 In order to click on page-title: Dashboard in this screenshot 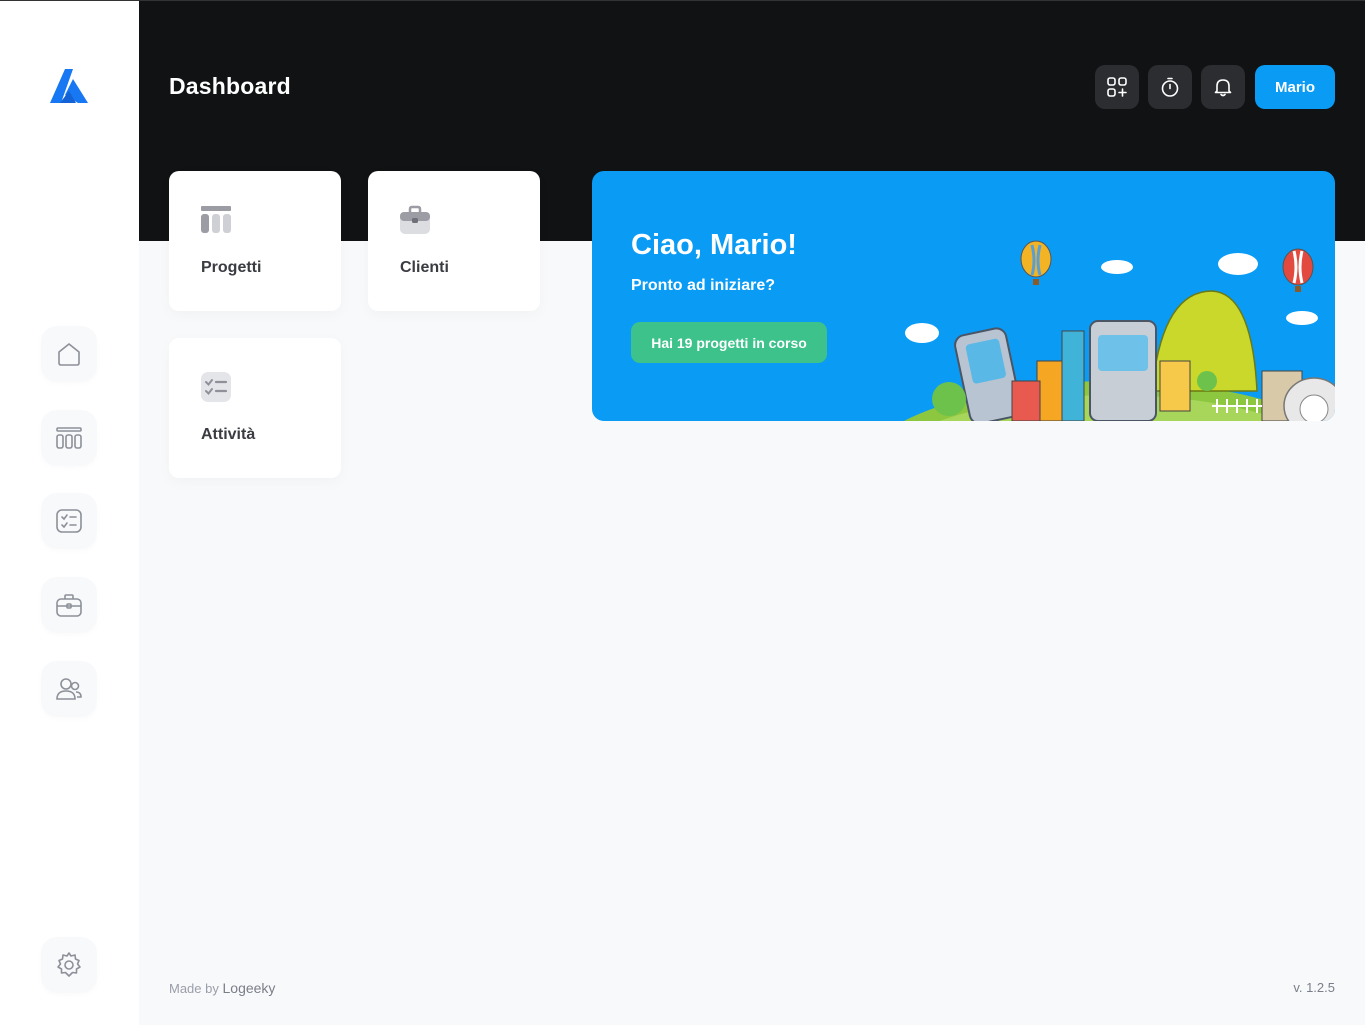, I will do `click(230, 86)`.